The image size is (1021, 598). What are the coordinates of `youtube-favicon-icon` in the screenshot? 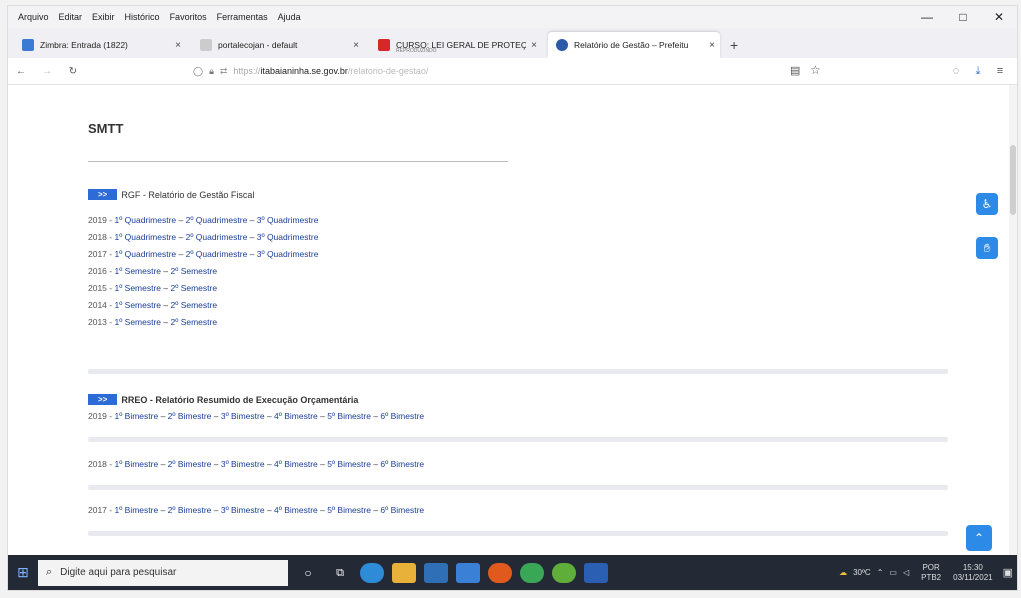 It's located at (384, 45).